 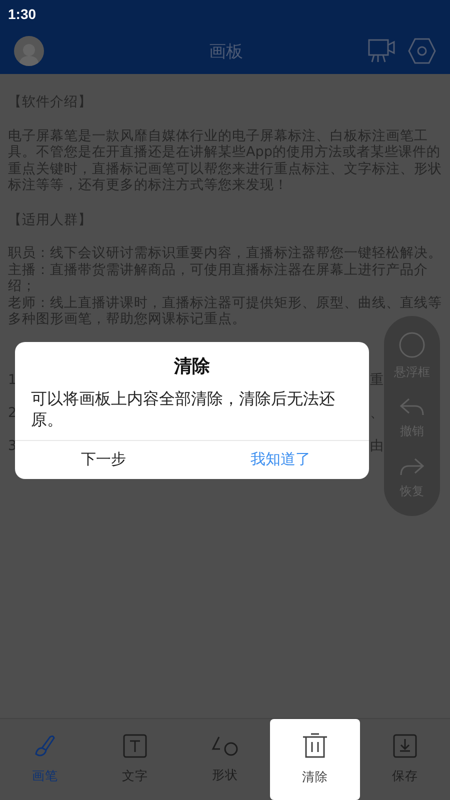 What do you see at coordinates (225, 746) in the screenshot?
I see `shapes-icon` at bounding box center [225, 746].